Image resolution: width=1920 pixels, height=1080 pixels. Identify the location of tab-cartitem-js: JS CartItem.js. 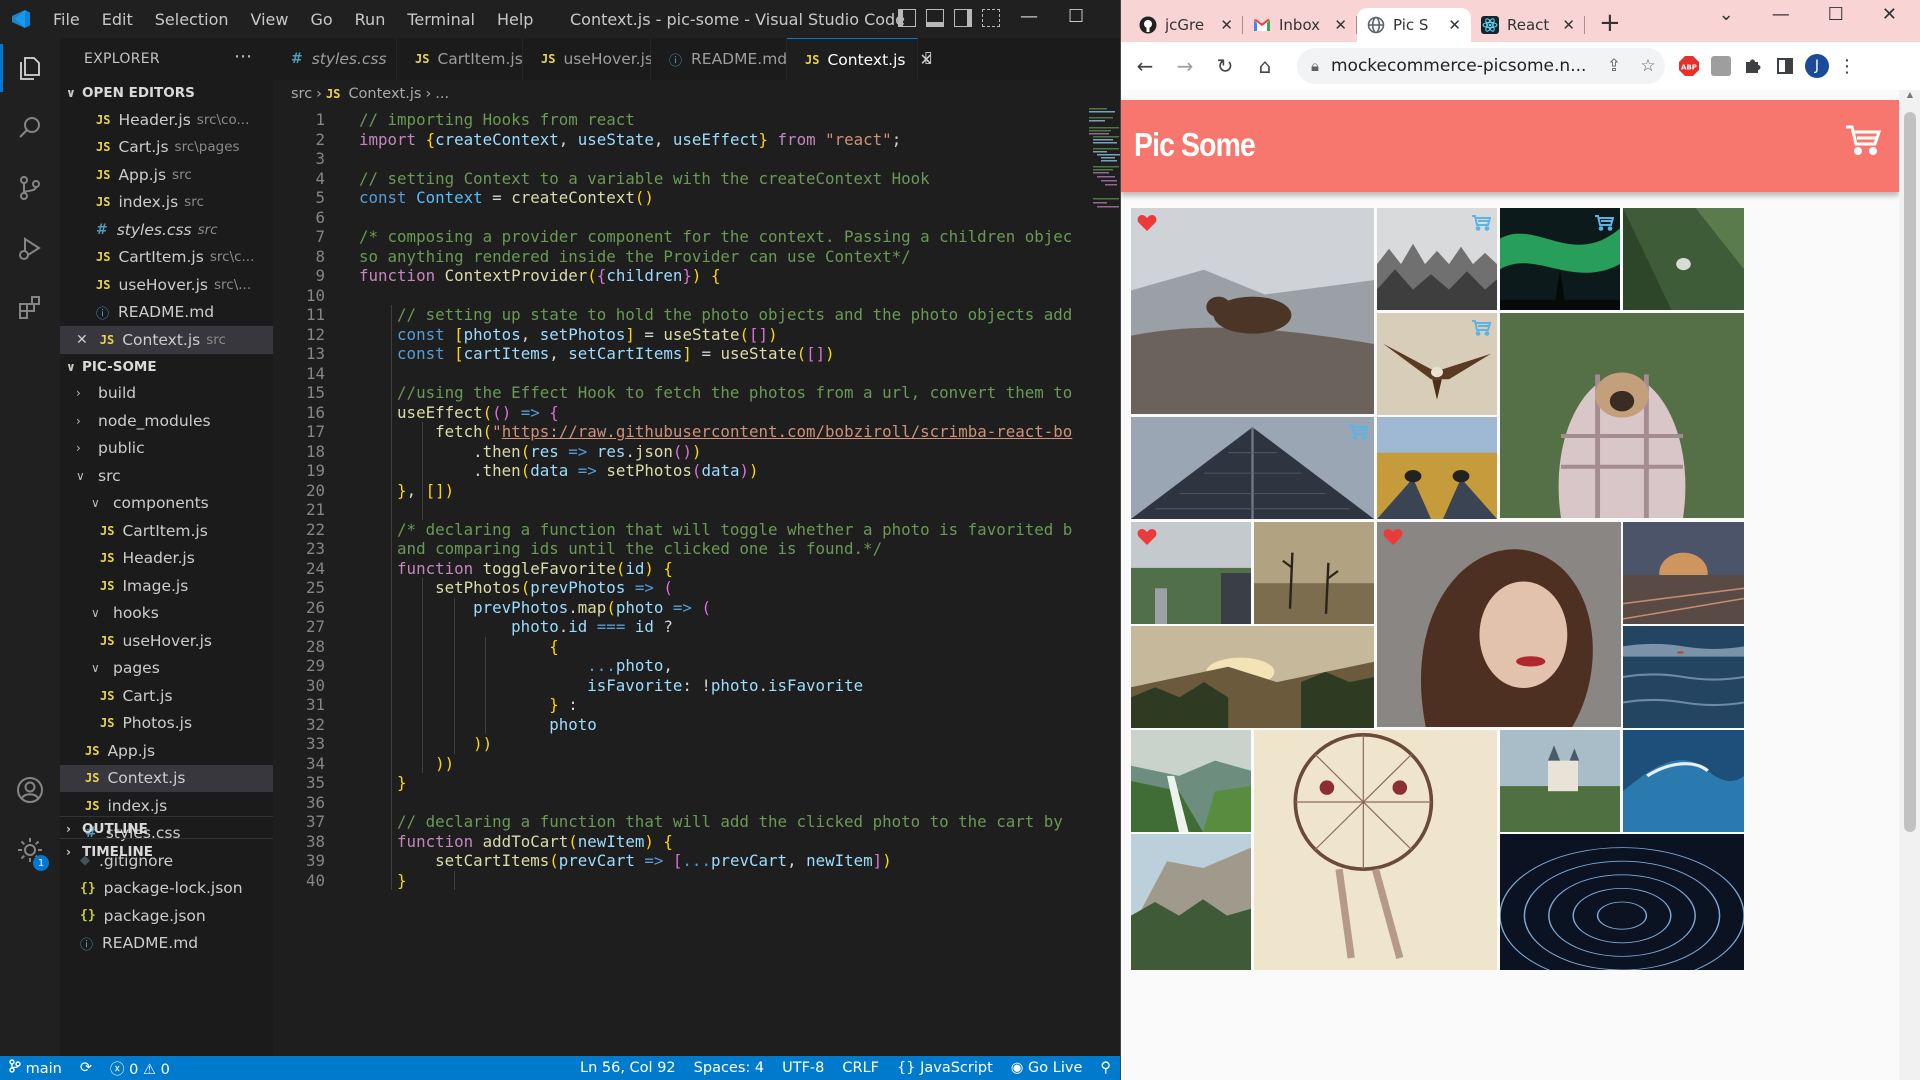
(460, 59).